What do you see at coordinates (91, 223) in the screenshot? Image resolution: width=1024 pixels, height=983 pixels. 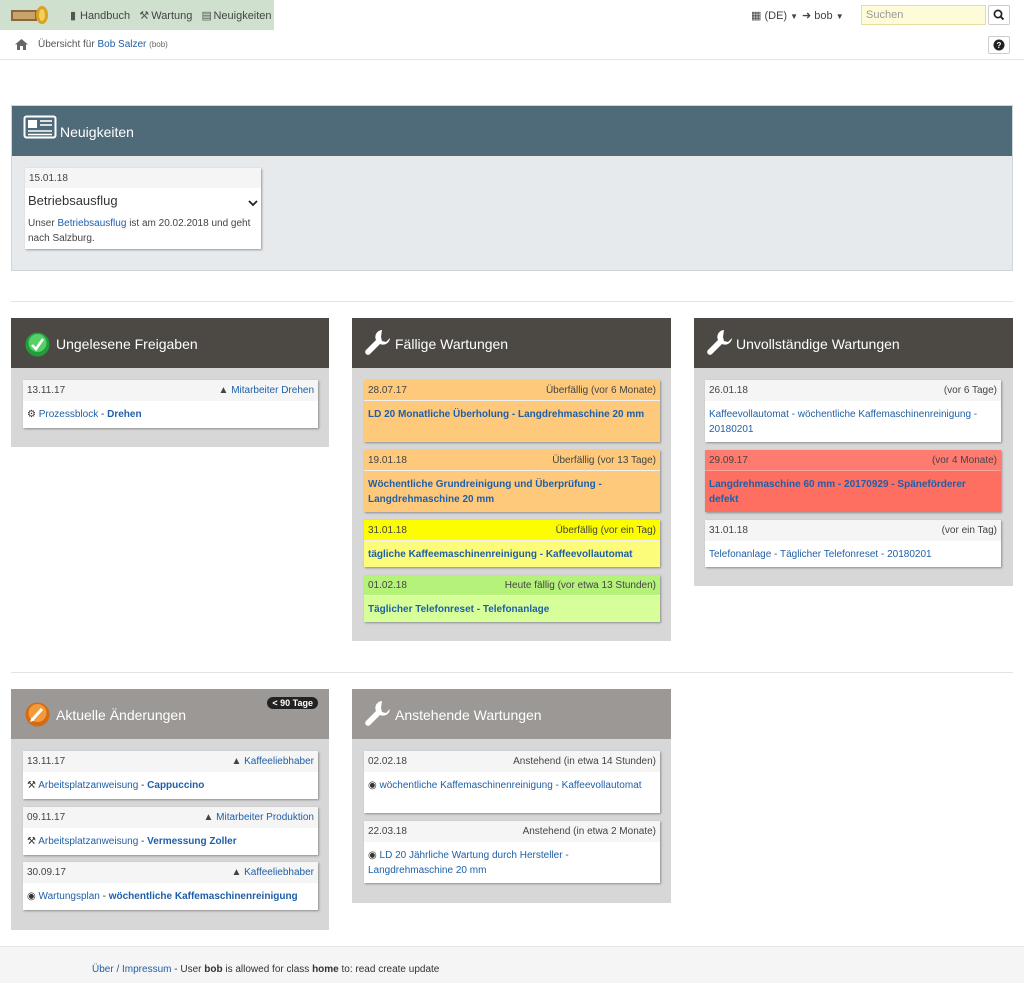 I see `news-link: Betriebsausflug` at bounding box center [91, 223].